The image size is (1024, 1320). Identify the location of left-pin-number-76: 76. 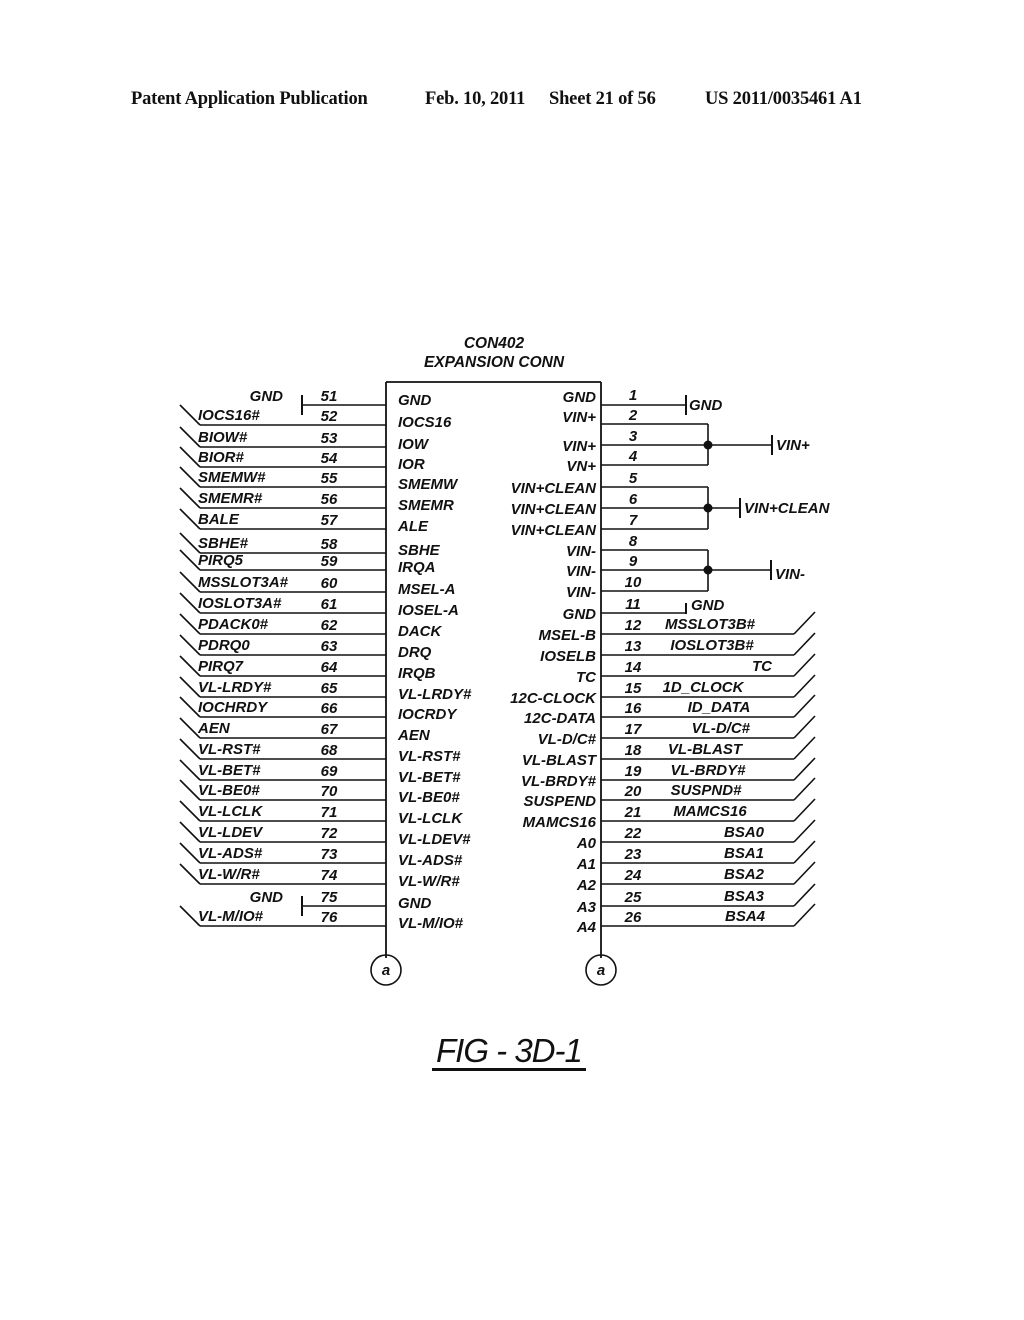
(329, 917).